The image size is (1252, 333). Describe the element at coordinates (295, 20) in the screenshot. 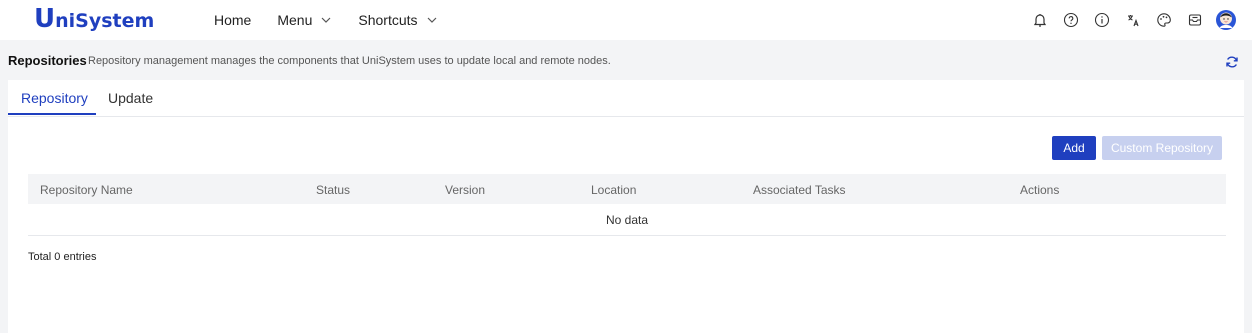

I see `nav-menu-label: Menu` at that location.